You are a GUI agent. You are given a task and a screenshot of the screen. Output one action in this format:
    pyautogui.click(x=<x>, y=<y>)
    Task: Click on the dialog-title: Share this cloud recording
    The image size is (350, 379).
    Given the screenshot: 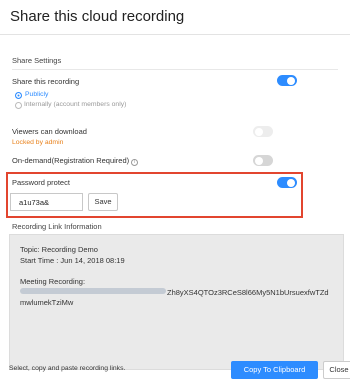 What is the action you would take?
    pyautogui.click(x=97, y=16)
    